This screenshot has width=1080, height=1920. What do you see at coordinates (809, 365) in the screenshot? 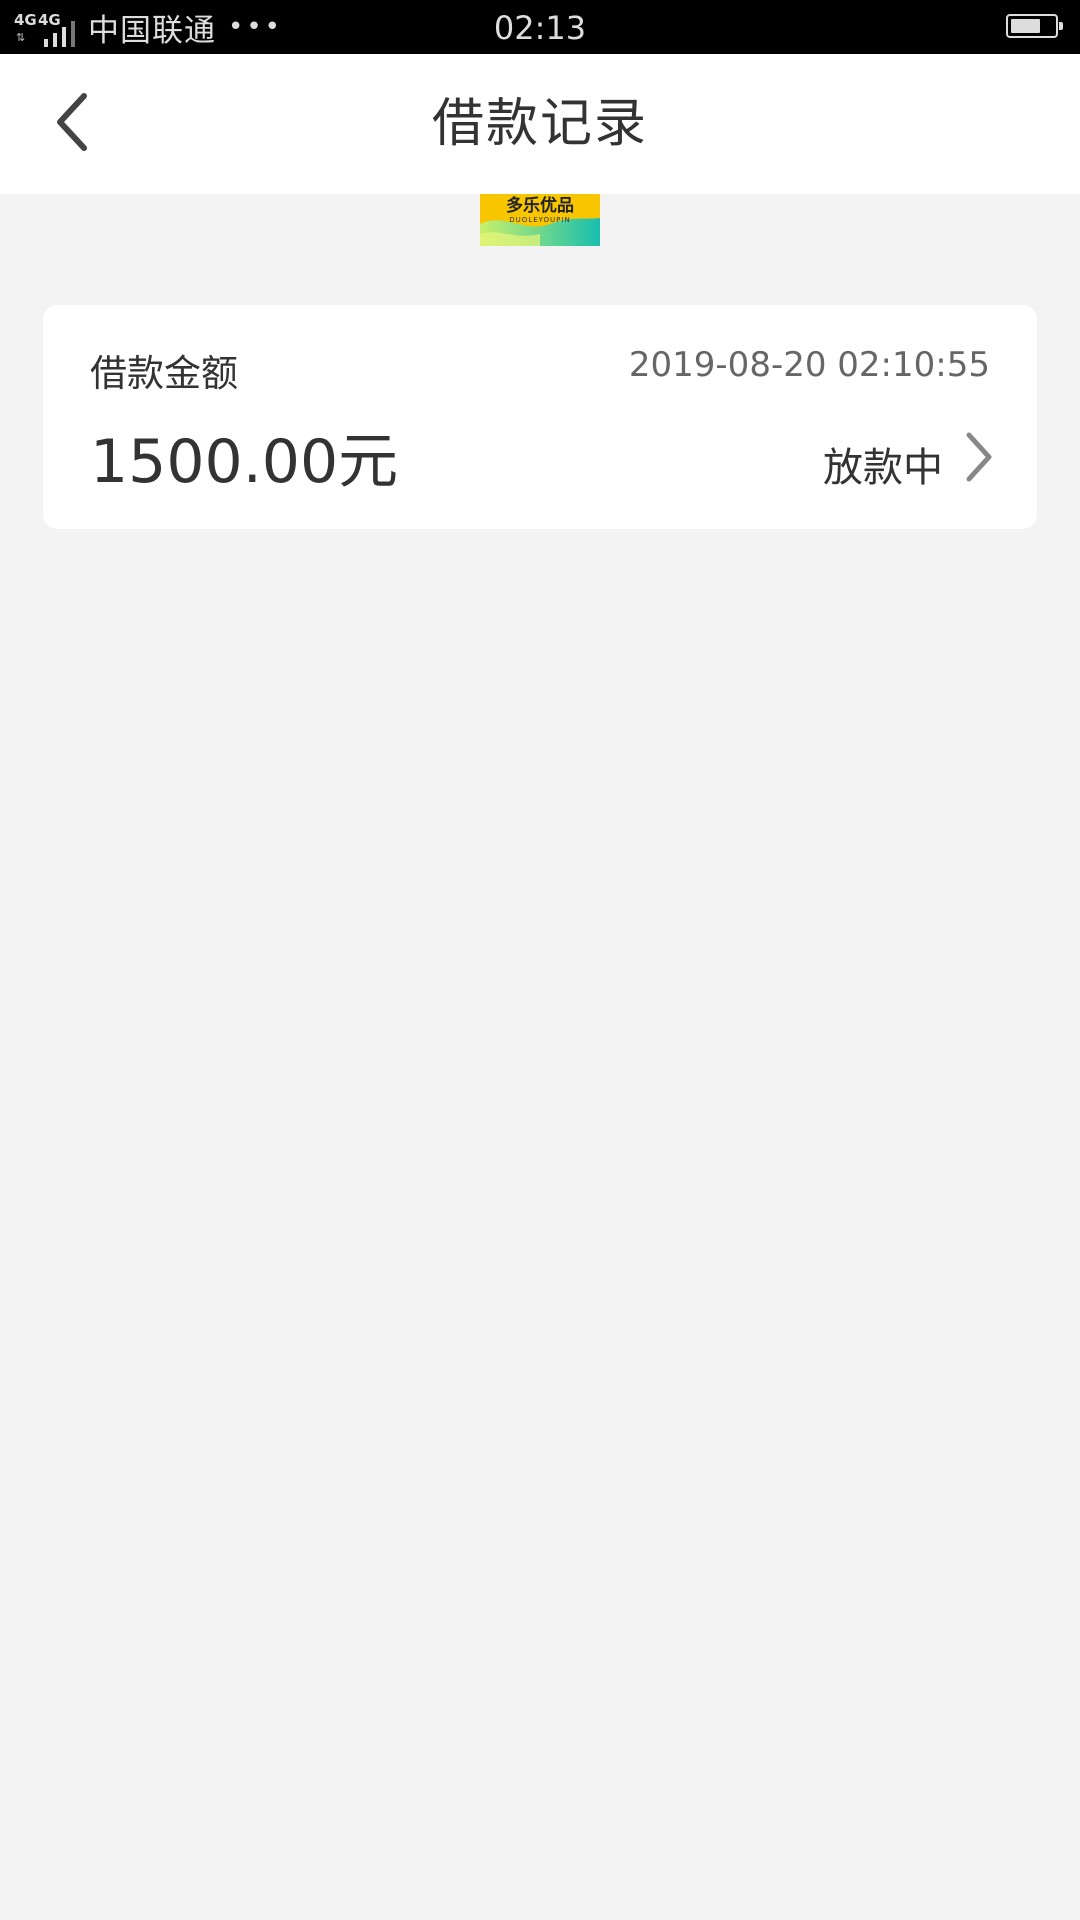
I see `loan-datetime: 2019-08-20 02:10:55` at bounding box center [809, 365].